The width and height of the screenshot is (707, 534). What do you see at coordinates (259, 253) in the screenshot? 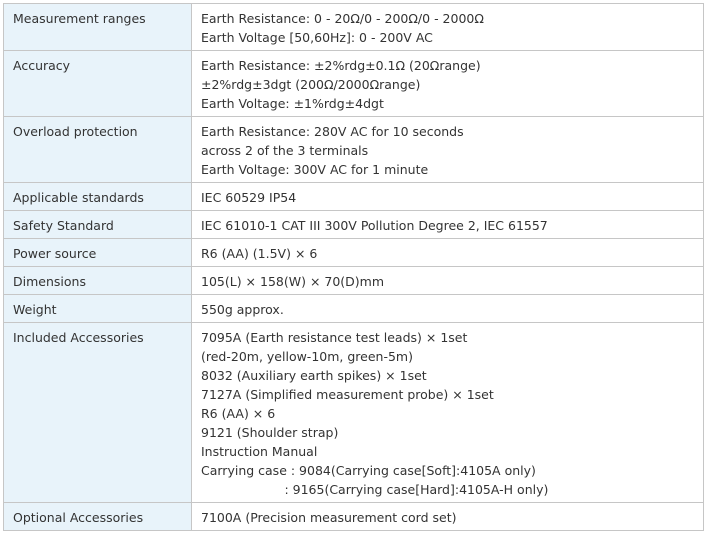
I see `spec-value-line: R6 (AA) (1.5V) × 6` at bounding box center [259, 253].